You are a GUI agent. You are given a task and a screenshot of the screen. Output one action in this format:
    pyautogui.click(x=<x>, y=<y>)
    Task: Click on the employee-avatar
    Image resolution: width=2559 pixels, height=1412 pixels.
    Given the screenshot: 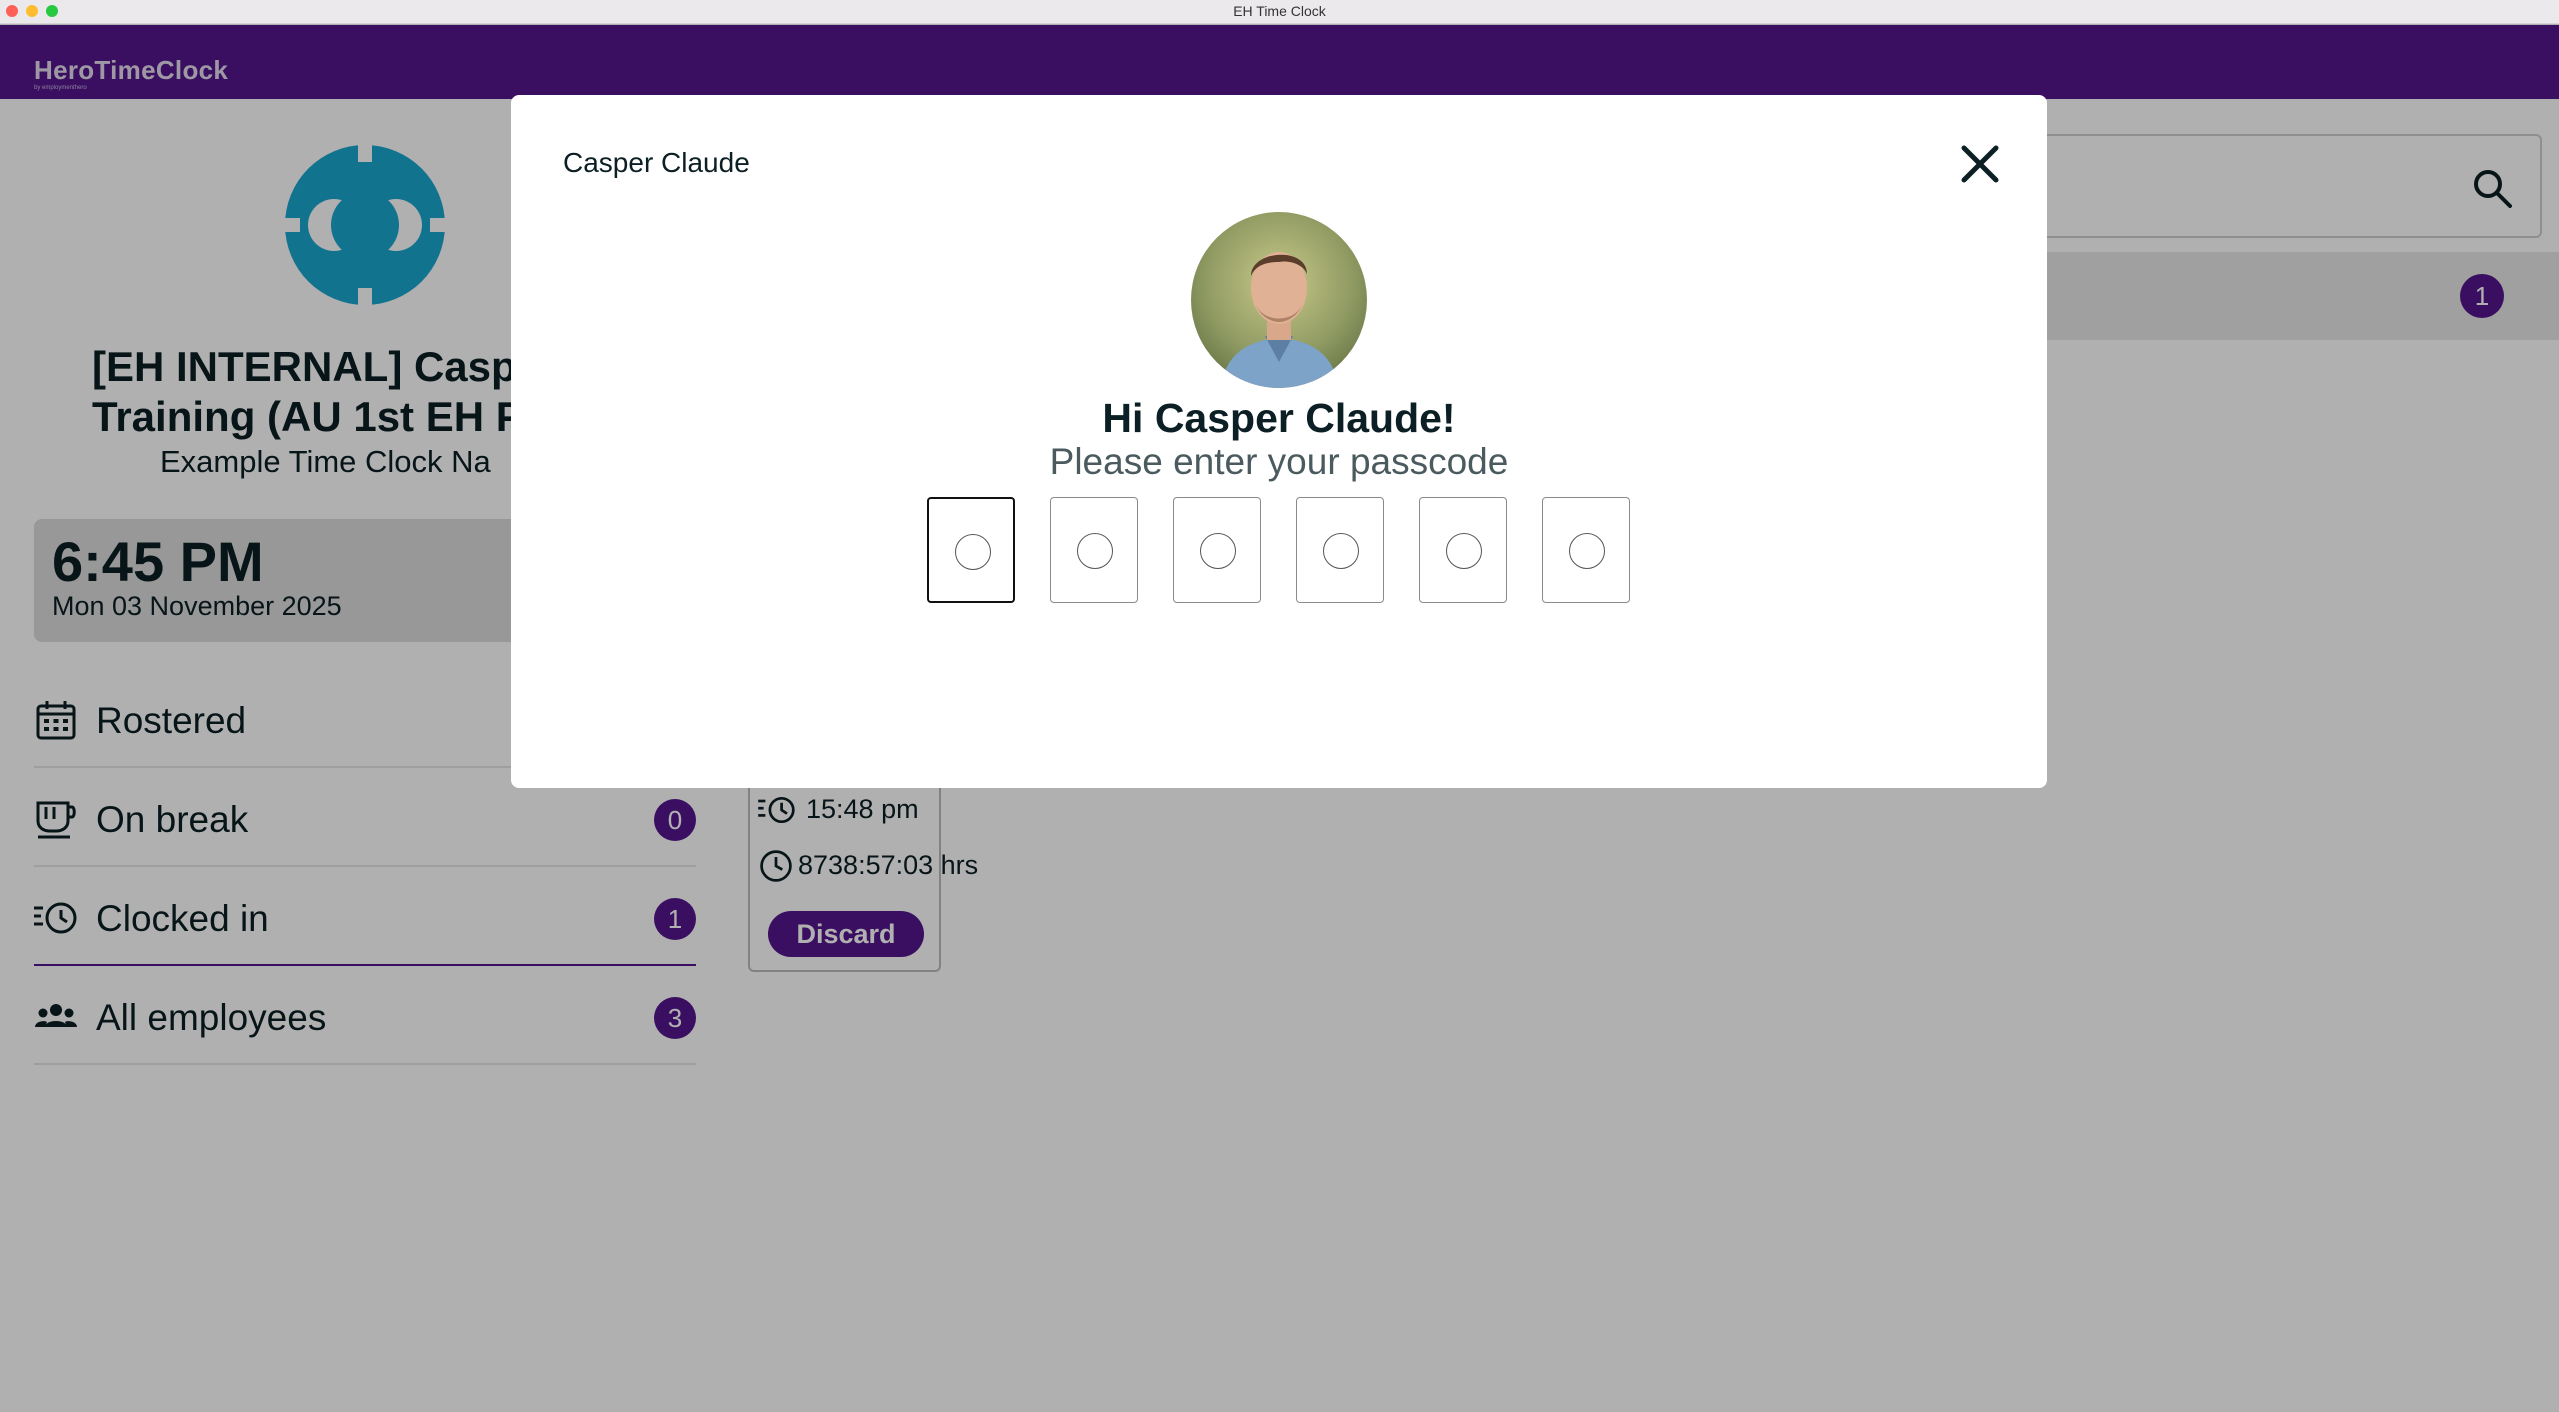 What is the action you would take?
    pyautogui.click(x=1279, y=300)
    